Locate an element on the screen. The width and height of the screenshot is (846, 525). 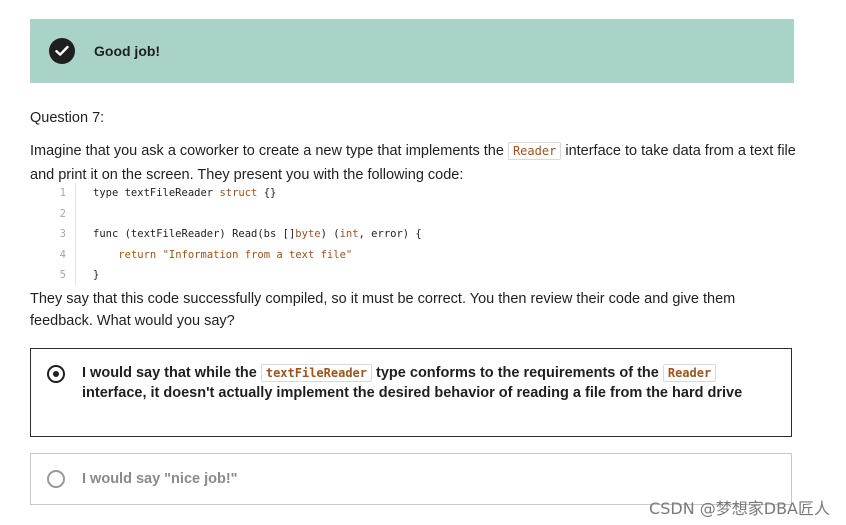
check-circle-icon is located at coordinates (62, 51).